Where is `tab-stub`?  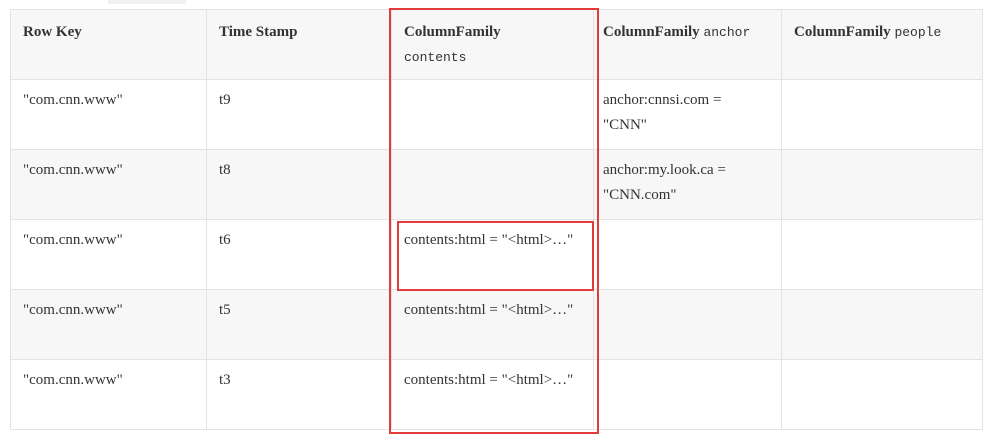 tab-stub is located at coordinates (147, 2).